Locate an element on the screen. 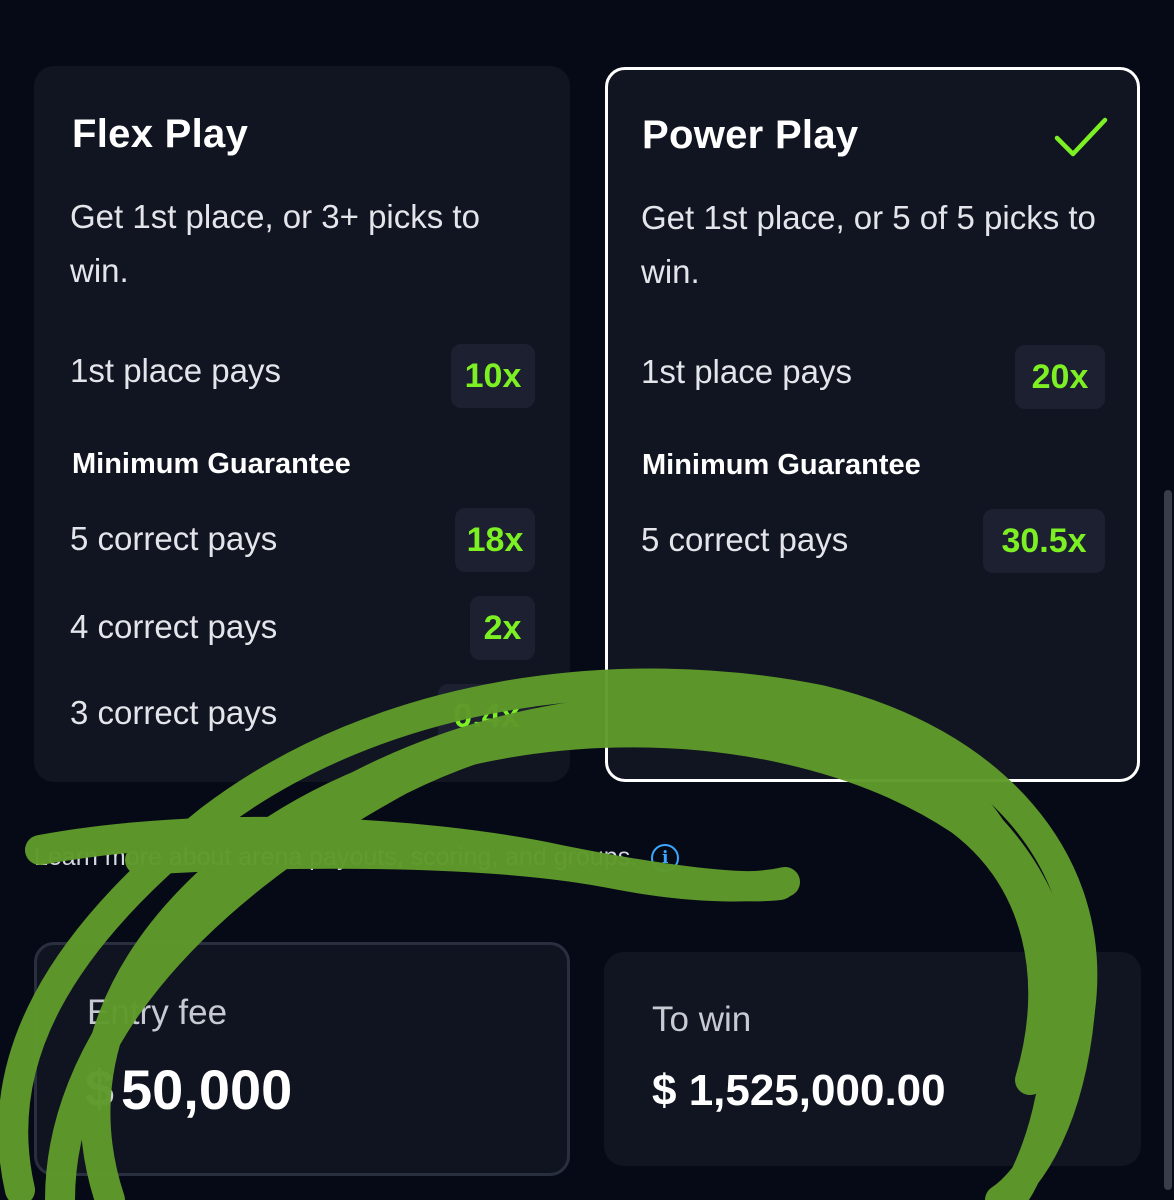  power-play-title: Power Play is located at coordinates (750, 135).